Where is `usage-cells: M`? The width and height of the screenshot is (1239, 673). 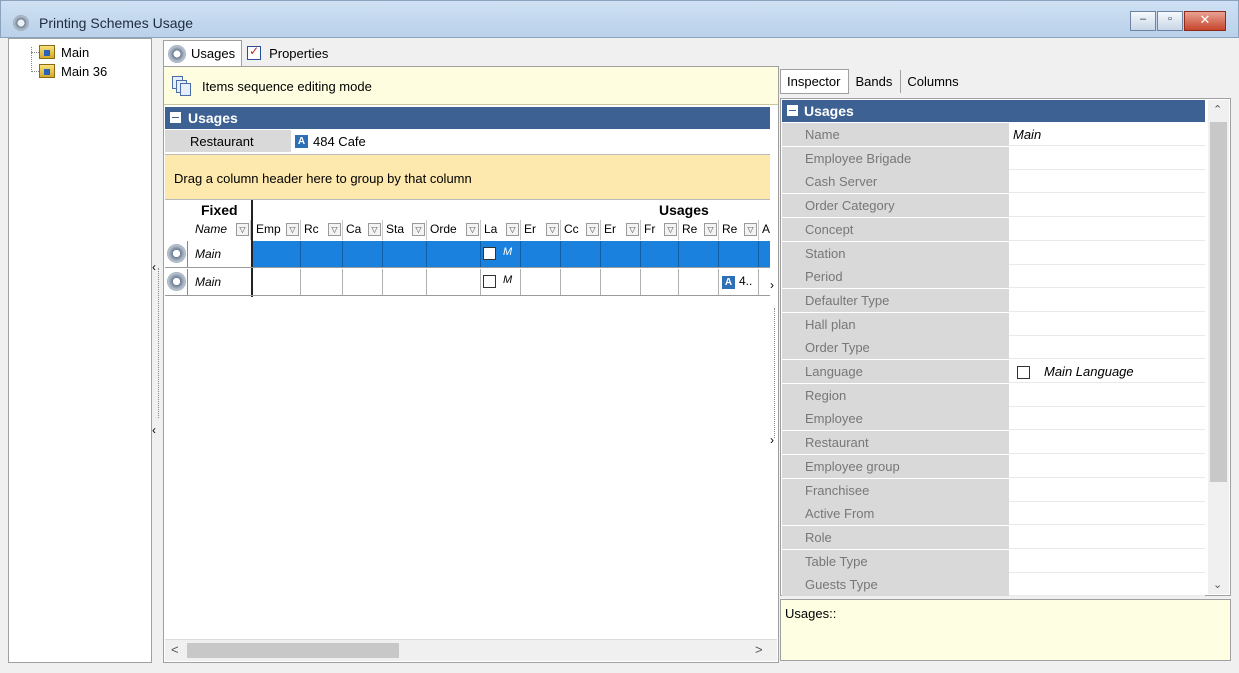 usage-cells: M is located at coordinates (511, 254).